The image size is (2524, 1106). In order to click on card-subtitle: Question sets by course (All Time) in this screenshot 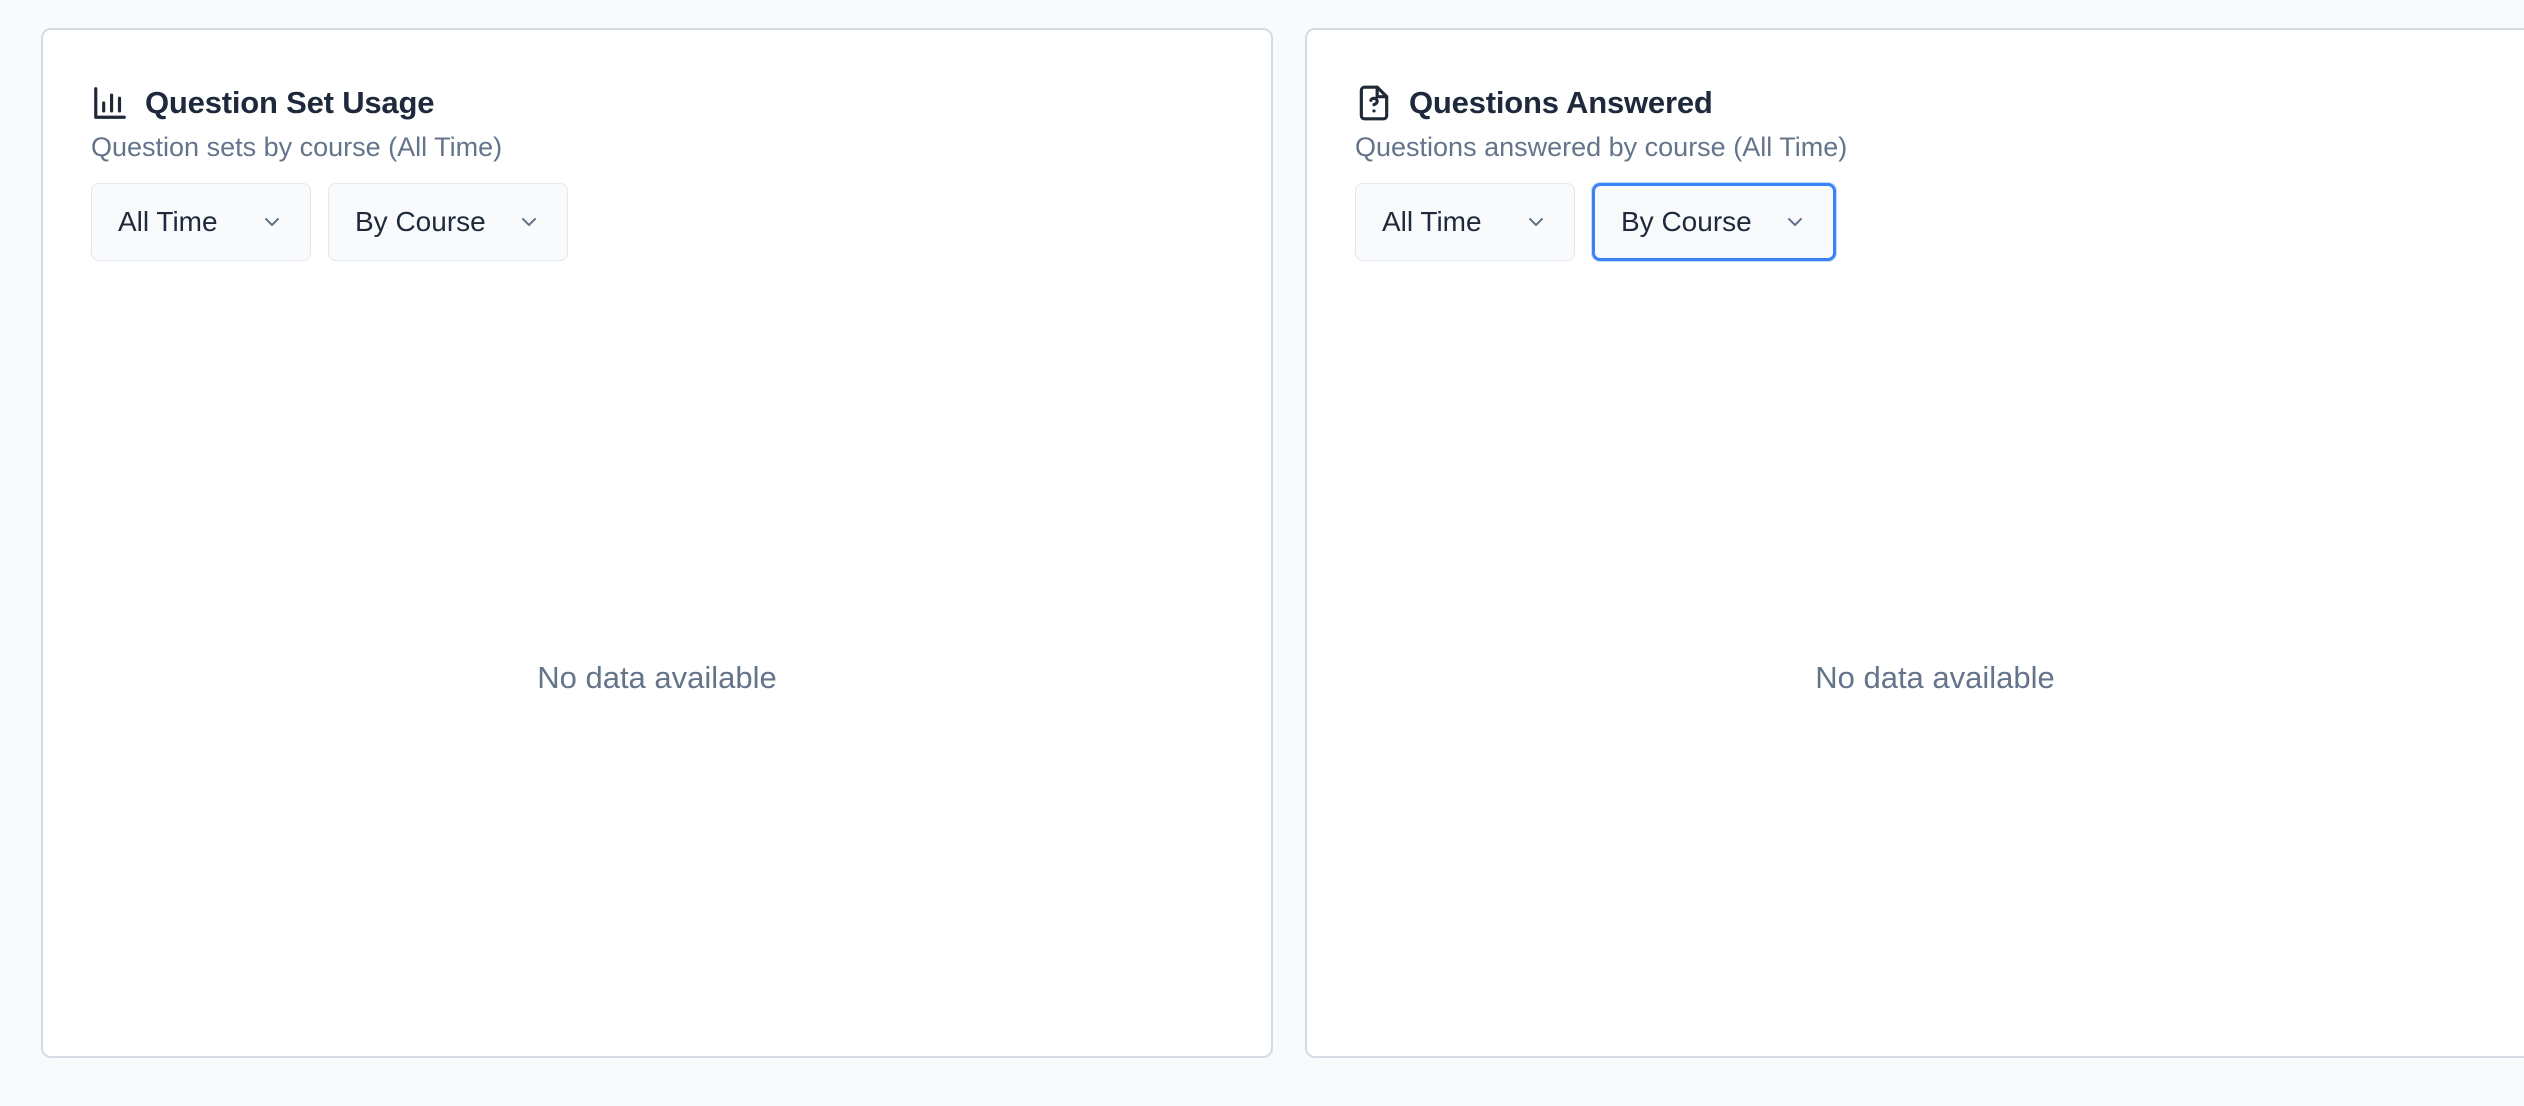, I will do `click(297, 147)`.